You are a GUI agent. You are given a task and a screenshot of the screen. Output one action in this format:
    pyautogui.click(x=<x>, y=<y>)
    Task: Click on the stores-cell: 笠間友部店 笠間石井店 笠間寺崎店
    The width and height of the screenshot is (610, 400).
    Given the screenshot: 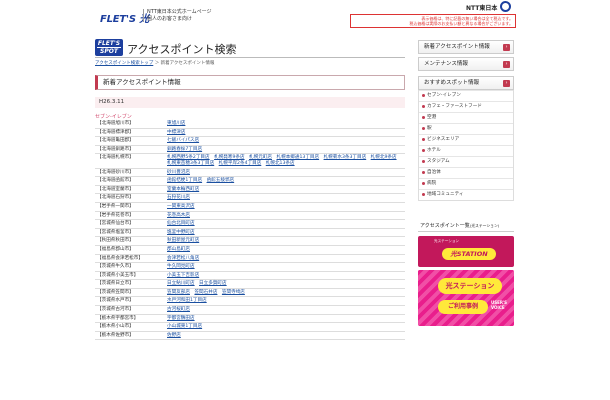 What is the action you would take?
    pyautogui.click(x=284, y=293)
    